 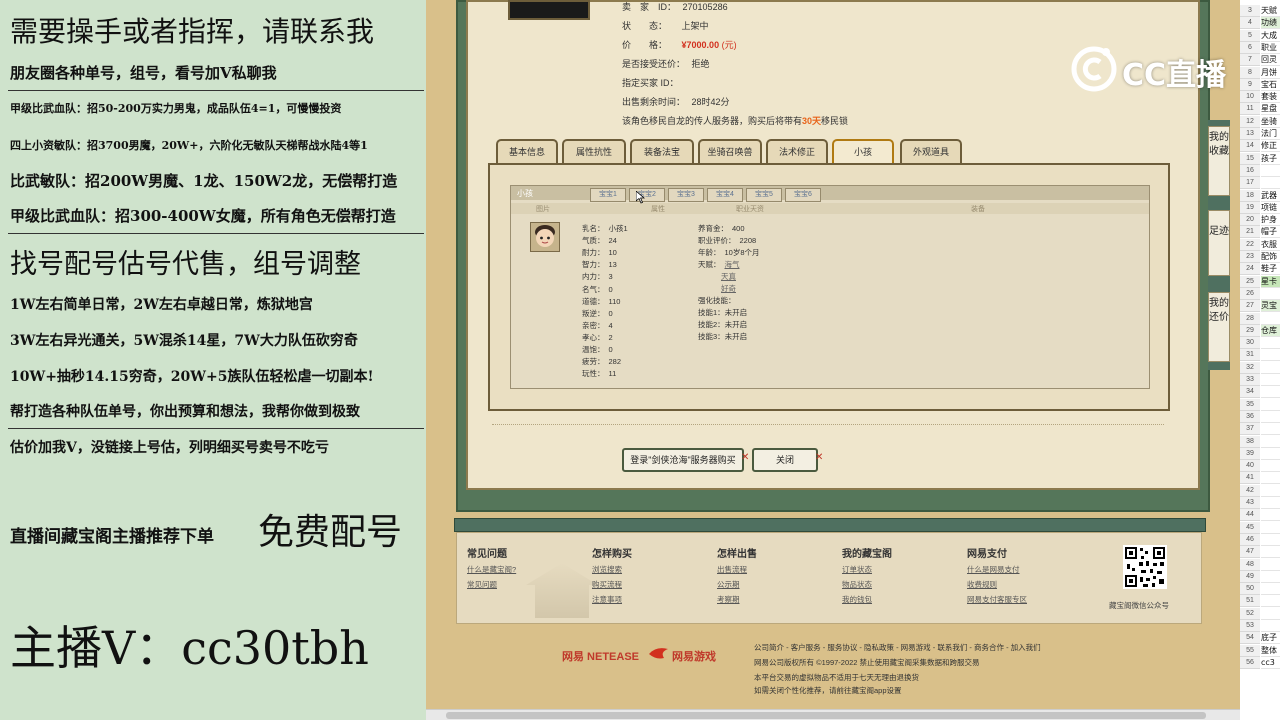 I want to click on row-number: 23, so click(x=1250, y=257).